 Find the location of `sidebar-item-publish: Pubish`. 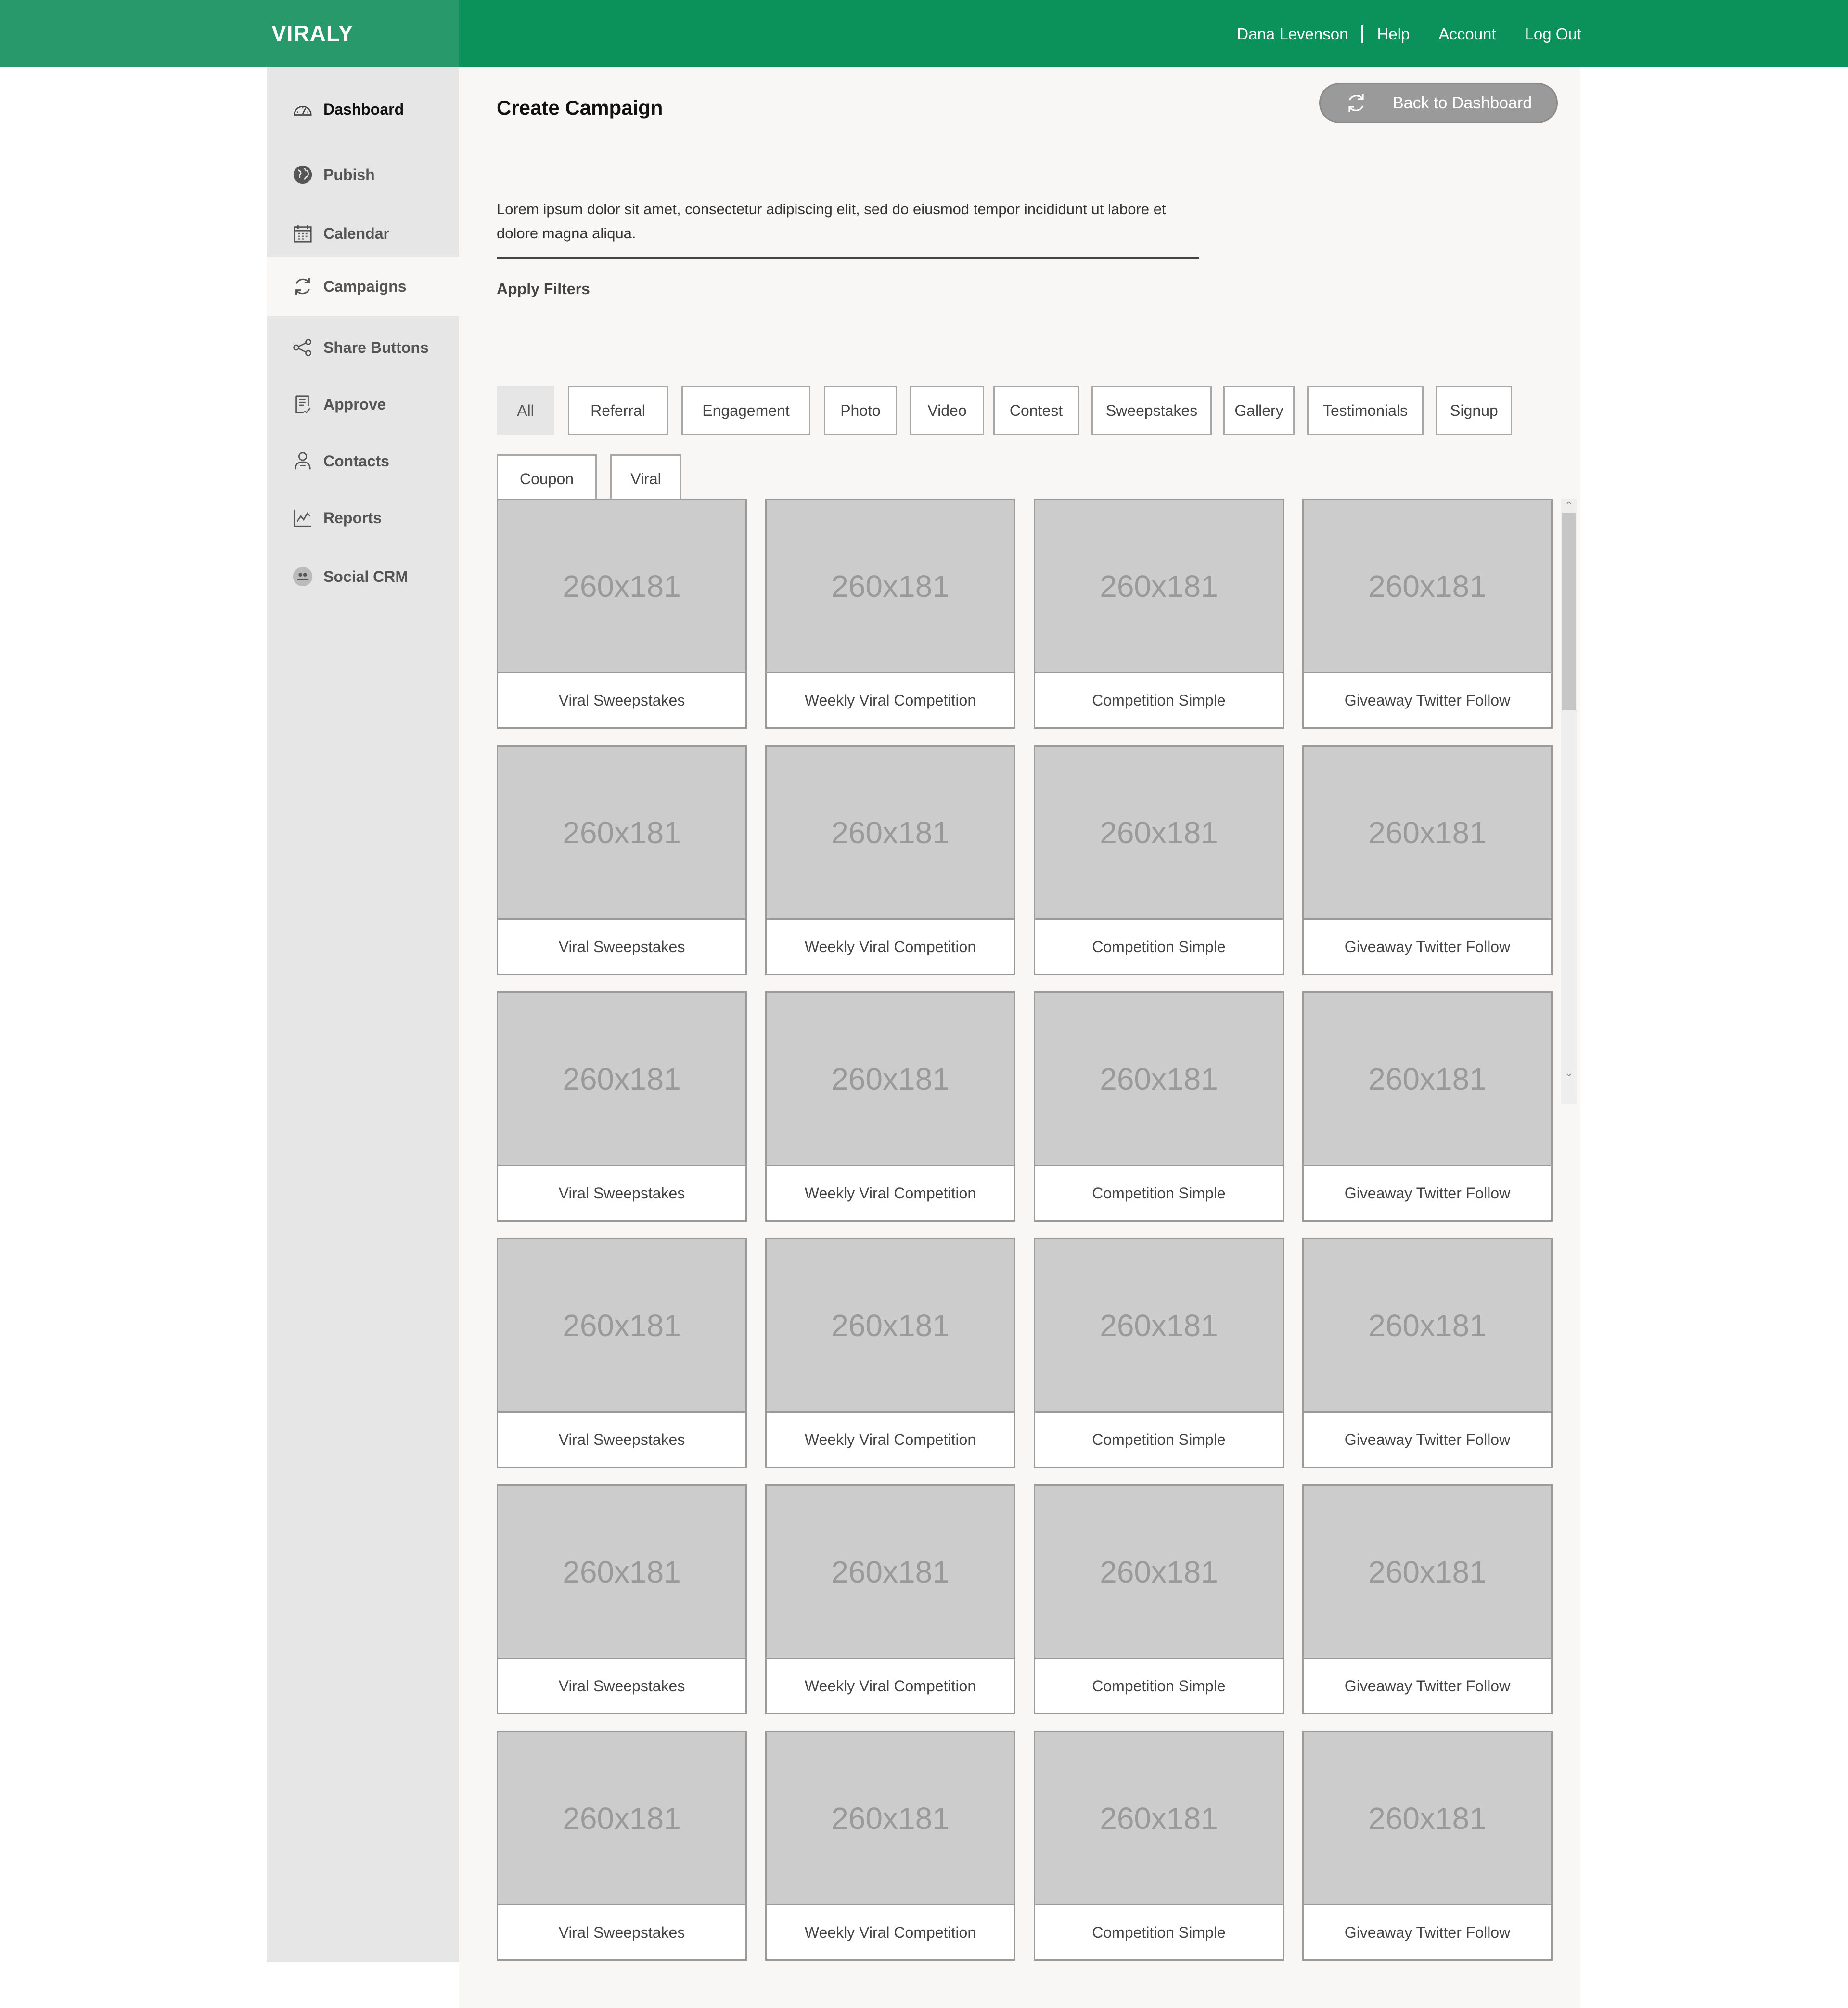

sidebar-item-publish: Pubish is located at coordinates (363, 174).